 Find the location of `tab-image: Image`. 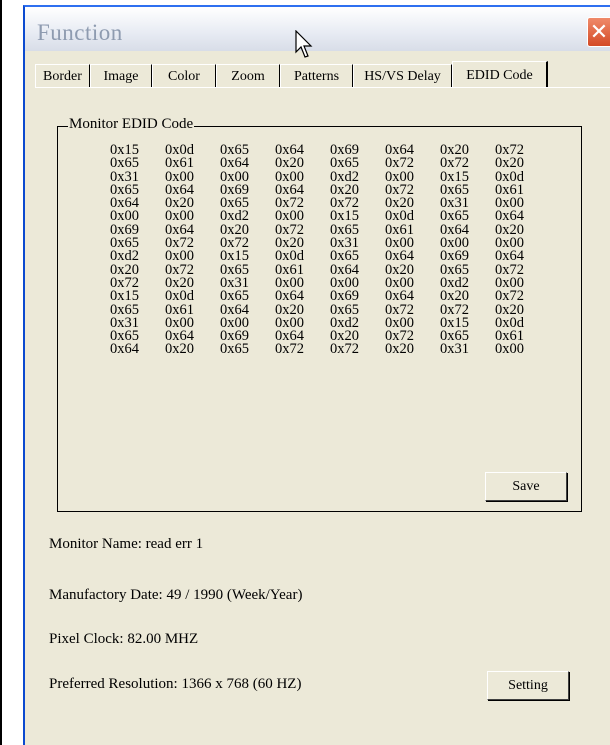

tab-image: Image is located at coordinates (121, 75).